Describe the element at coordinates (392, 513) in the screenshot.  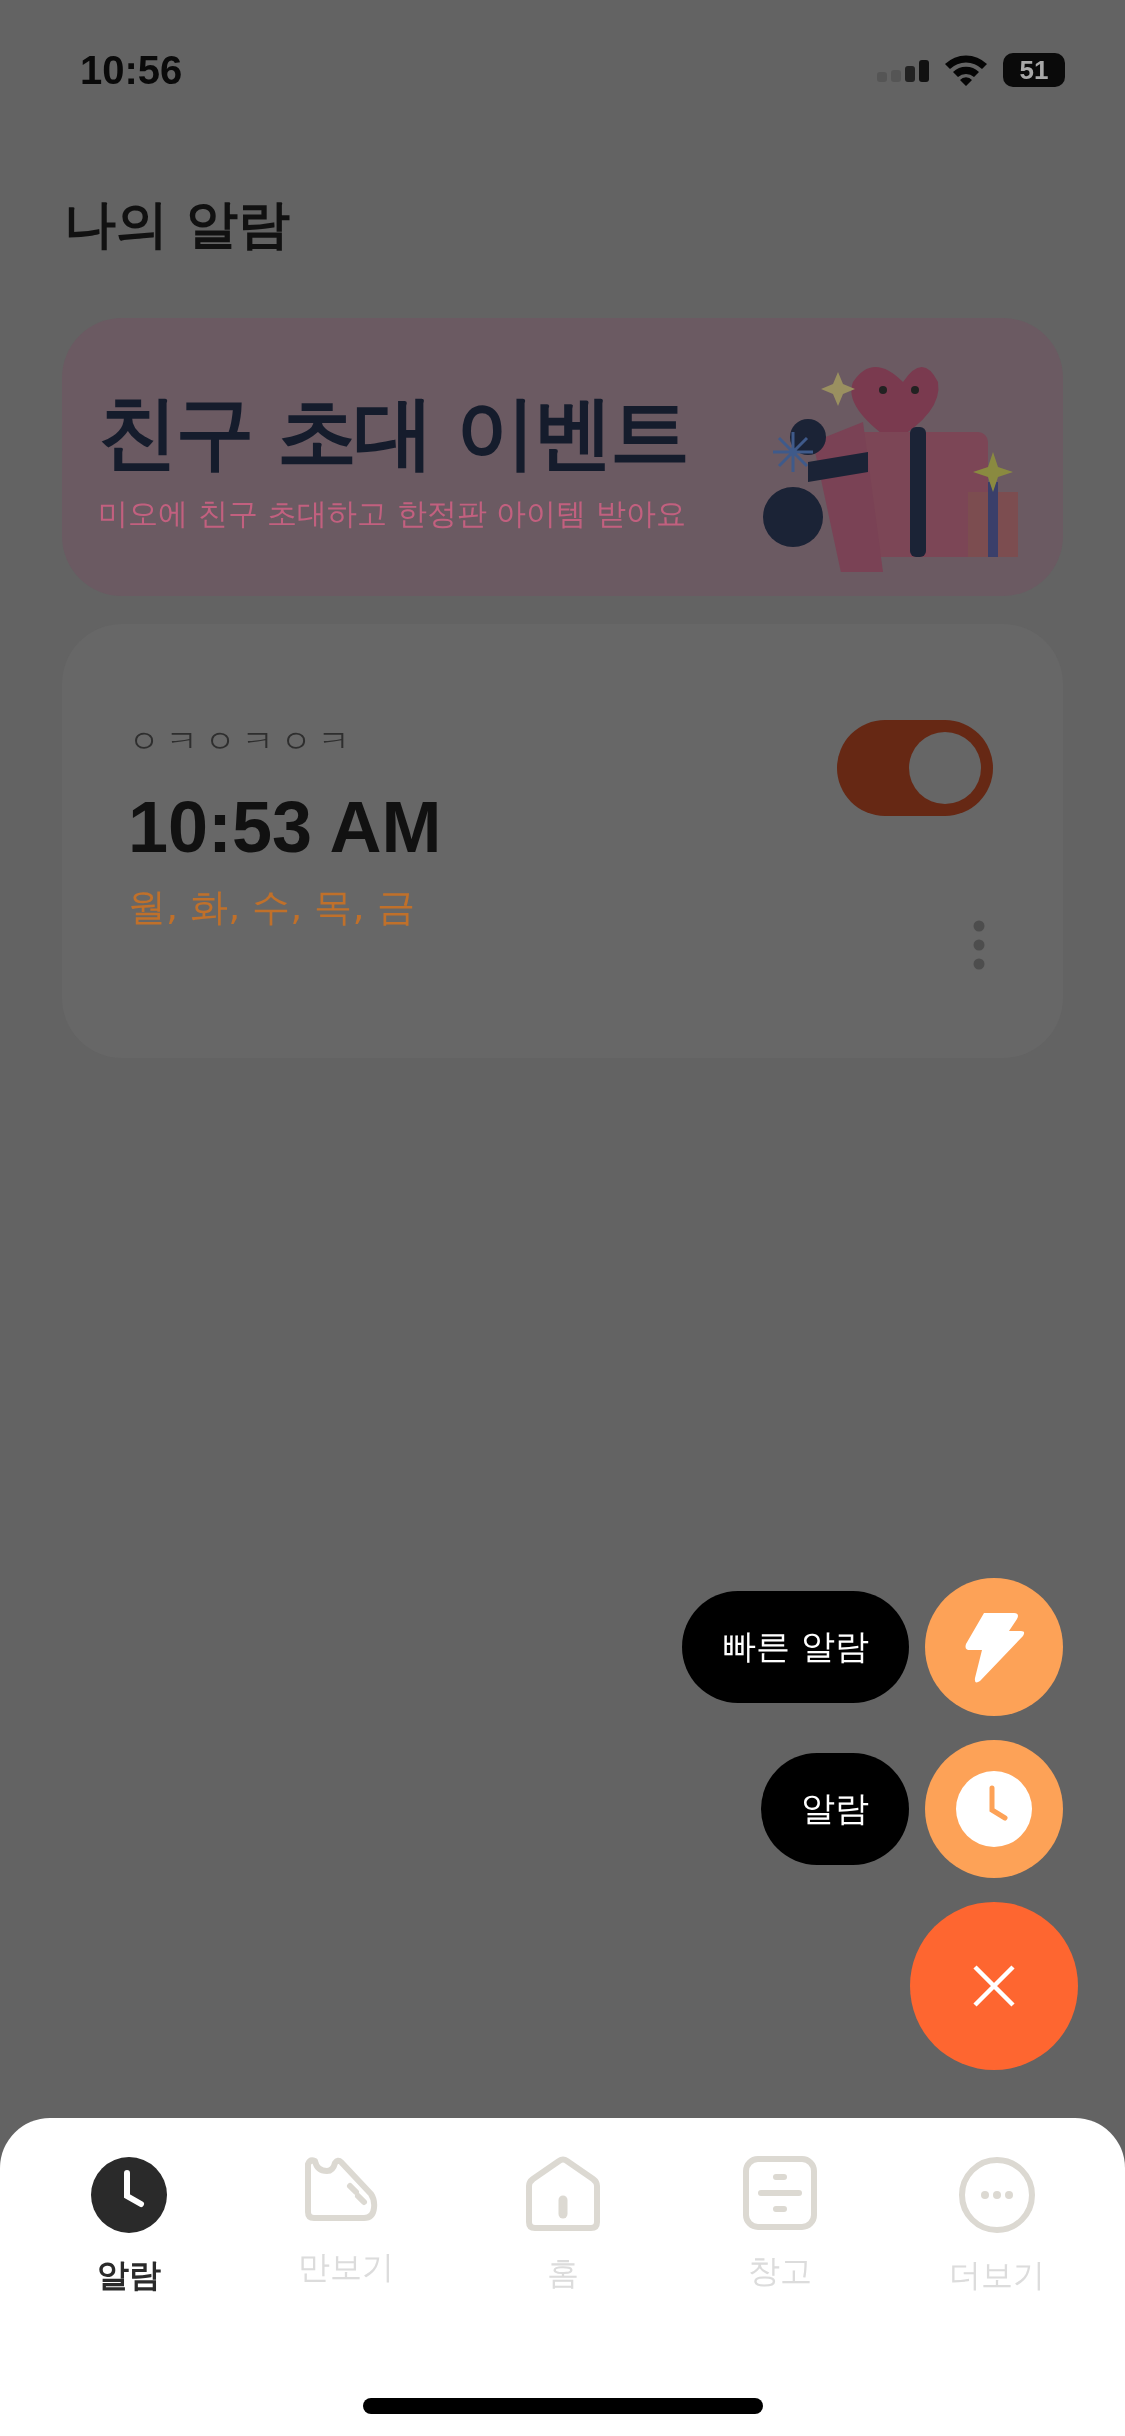
I see `banner-subtitle: 미오에 친구 초대하고 한정판 아이템 받아요` at that location.